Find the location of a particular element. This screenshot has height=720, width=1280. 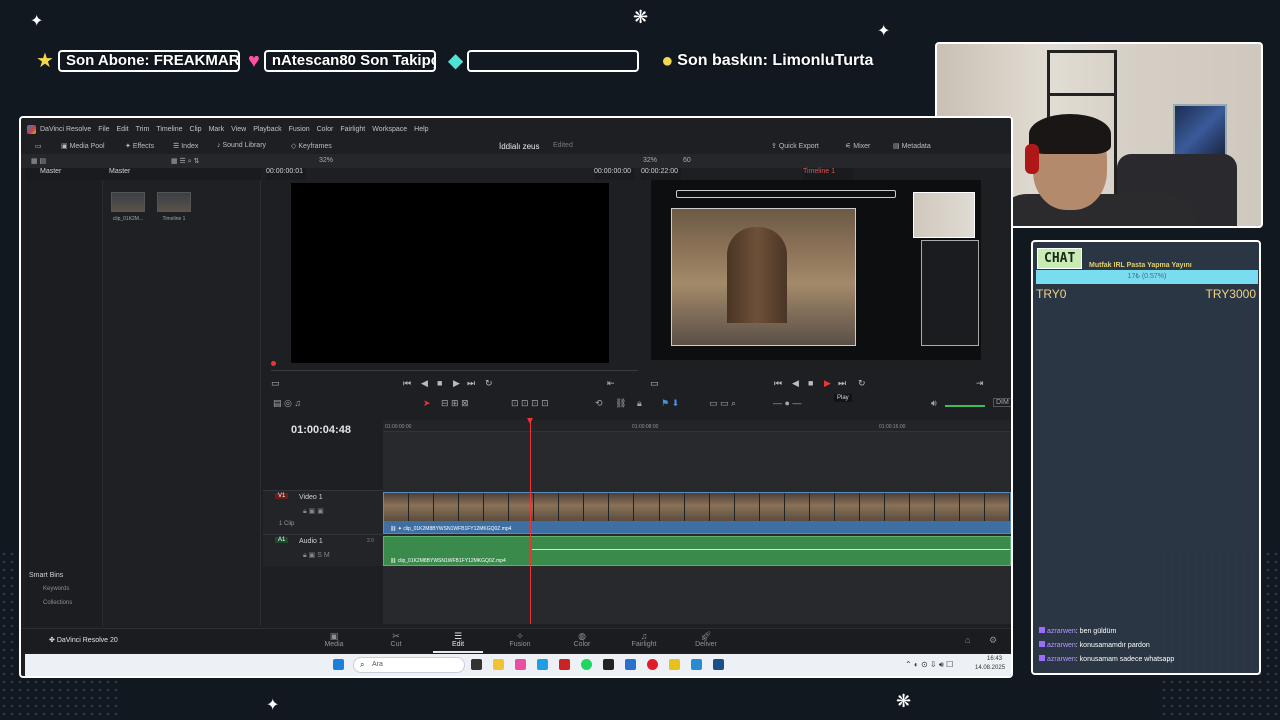

windows-start-icon is located at coordinates (338, 664).